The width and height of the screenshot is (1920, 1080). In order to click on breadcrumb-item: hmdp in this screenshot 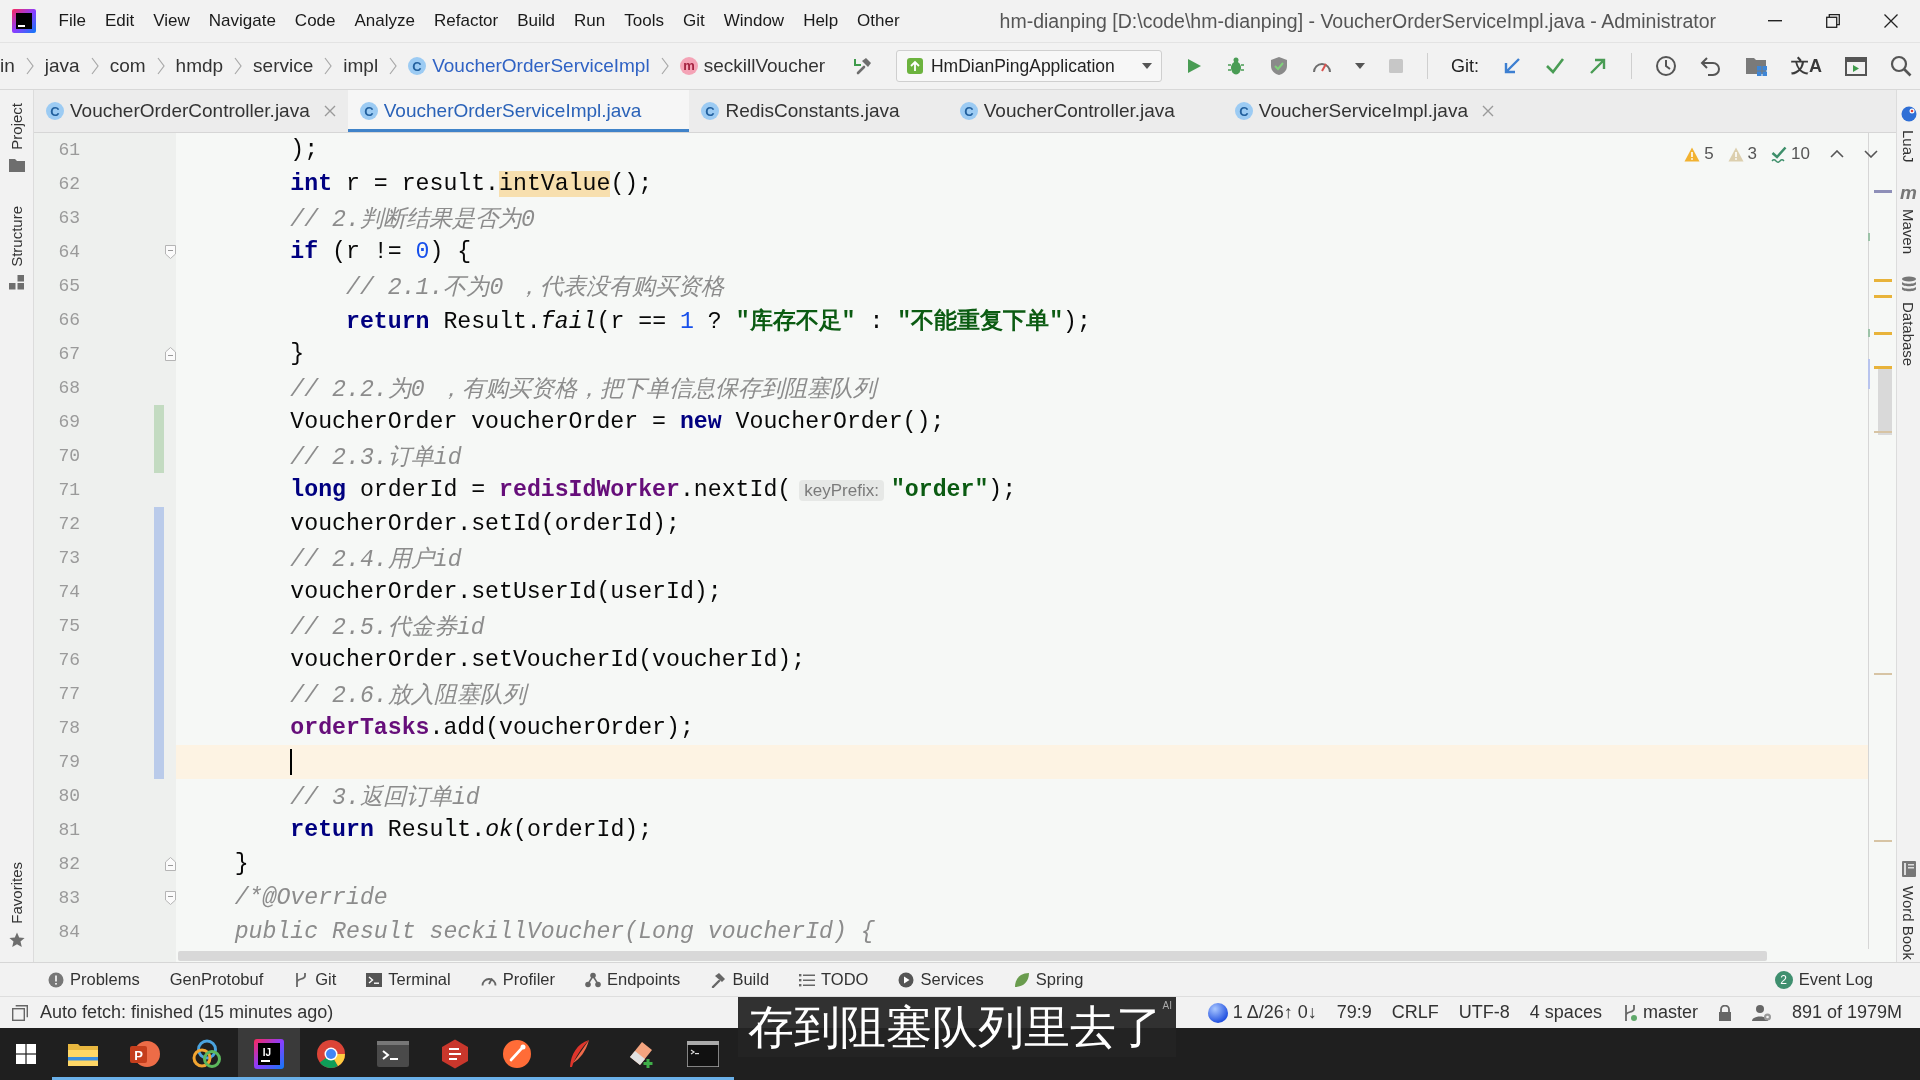, I will do `click(199, 66)`.